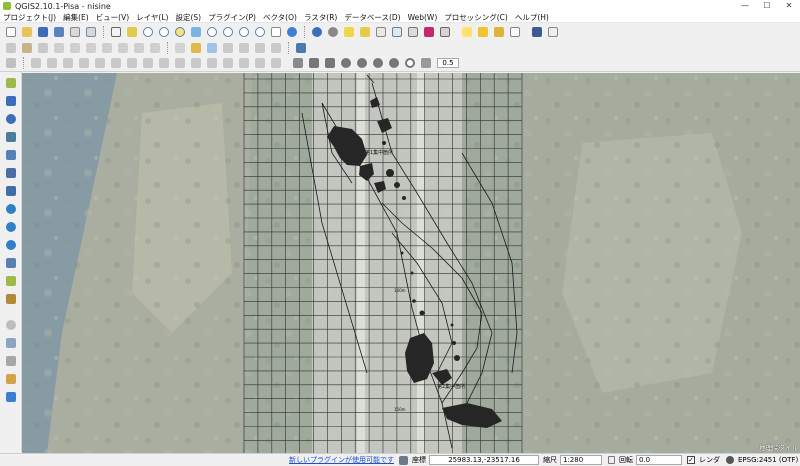  I want to click on redo-button, so click(52, 63).